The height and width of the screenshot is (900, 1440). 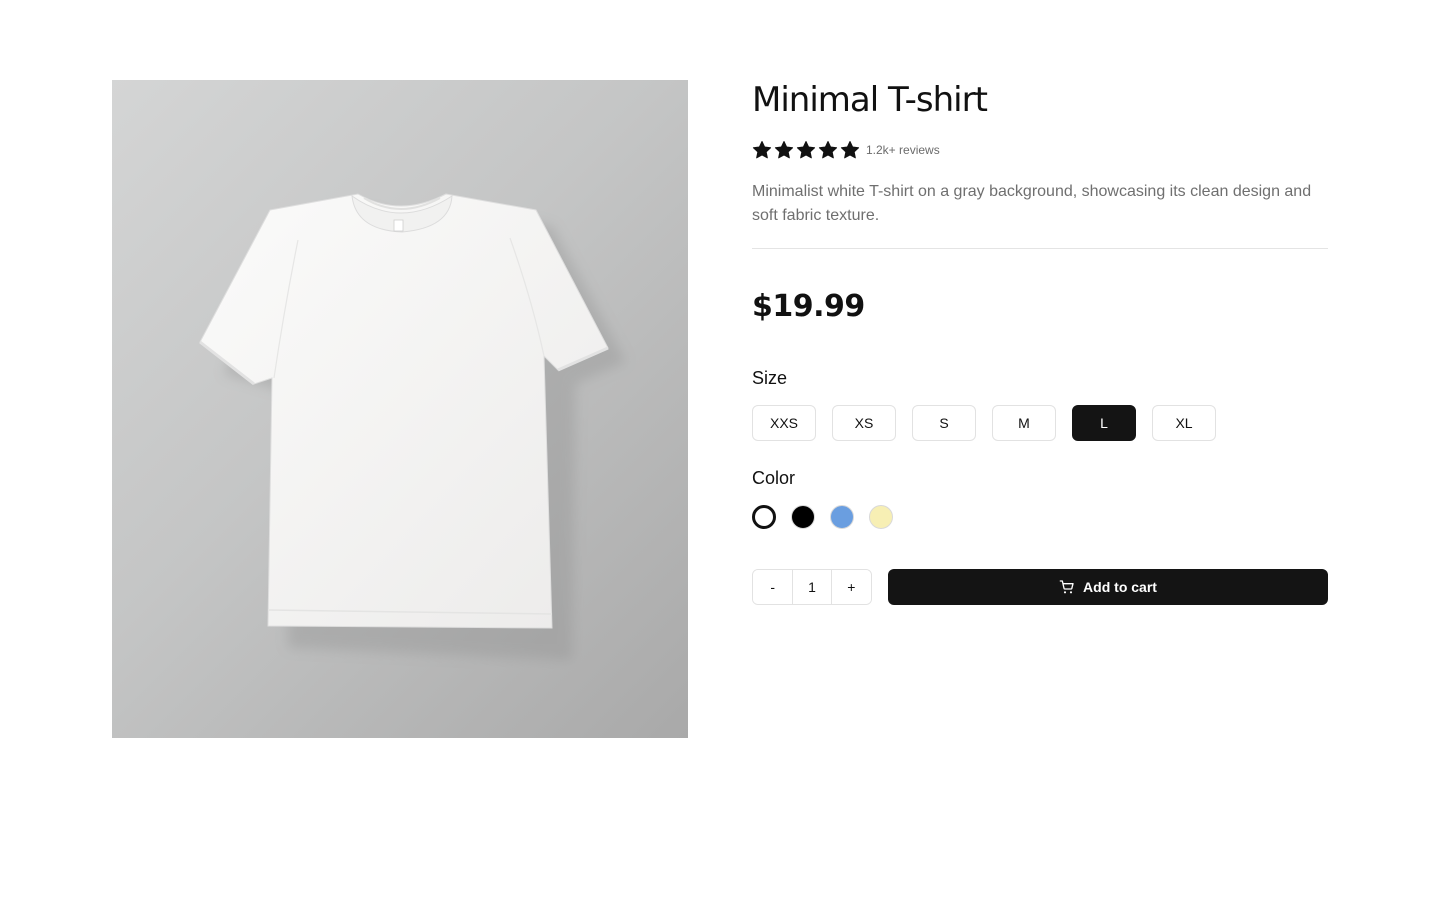 What do you see at coordinates (1040, 150) in the screenshot?
I see `rating: 1.2k+ reviews` at bounding box center [1040, 150].